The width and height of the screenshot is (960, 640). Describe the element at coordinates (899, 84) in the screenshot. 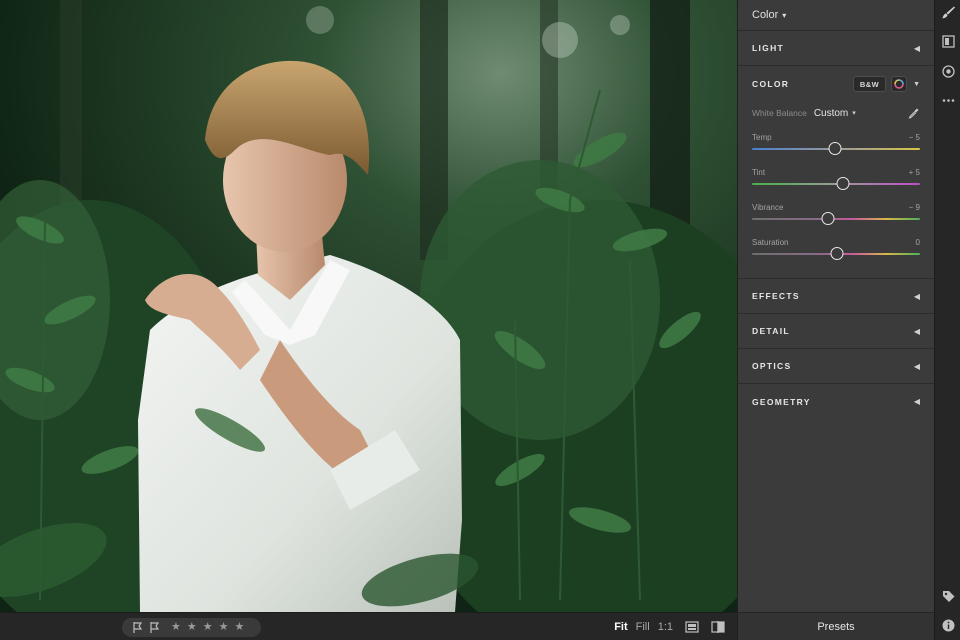

I see `color-mixer-icon` at that location.